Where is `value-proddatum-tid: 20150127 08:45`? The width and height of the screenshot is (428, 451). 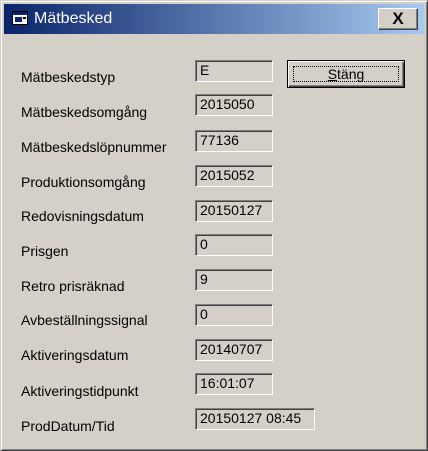 value-proddatum-tid: 20150127 08:45 is located at coordinates (255, 419).